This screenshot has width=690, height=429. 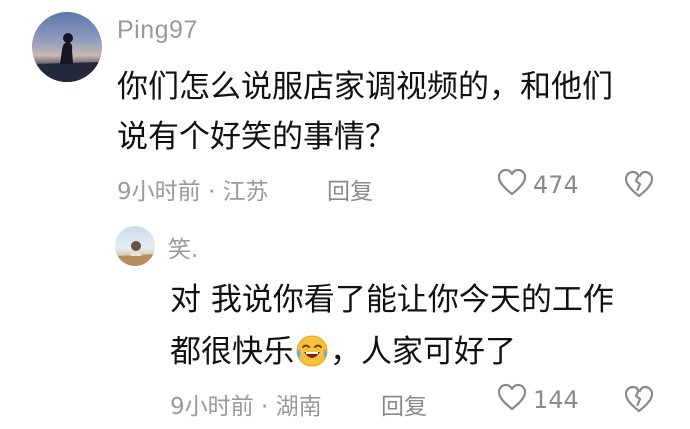 What do you see at coordinates (232, 352) in the screenshot?
I see `reply-text-segment: 都很快乐` at bounding box center [232, 352].